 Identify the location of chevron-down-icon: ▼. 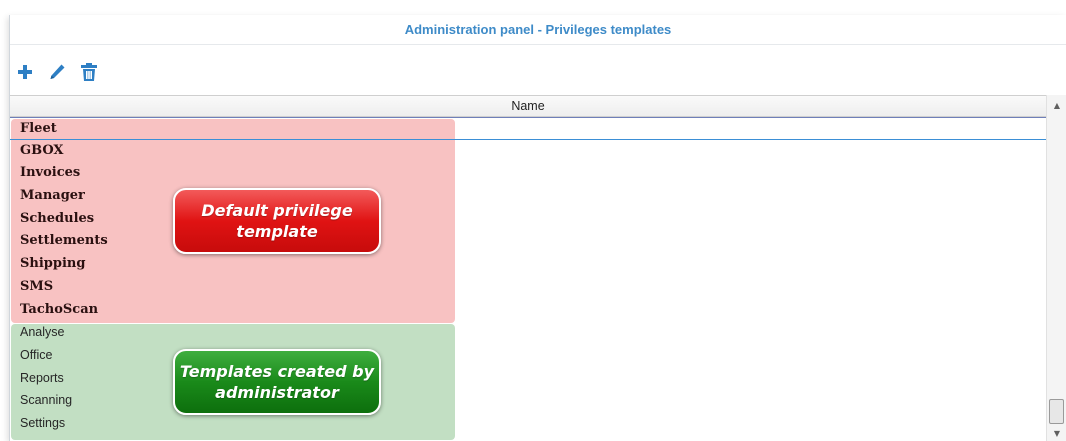
(1057, 433).